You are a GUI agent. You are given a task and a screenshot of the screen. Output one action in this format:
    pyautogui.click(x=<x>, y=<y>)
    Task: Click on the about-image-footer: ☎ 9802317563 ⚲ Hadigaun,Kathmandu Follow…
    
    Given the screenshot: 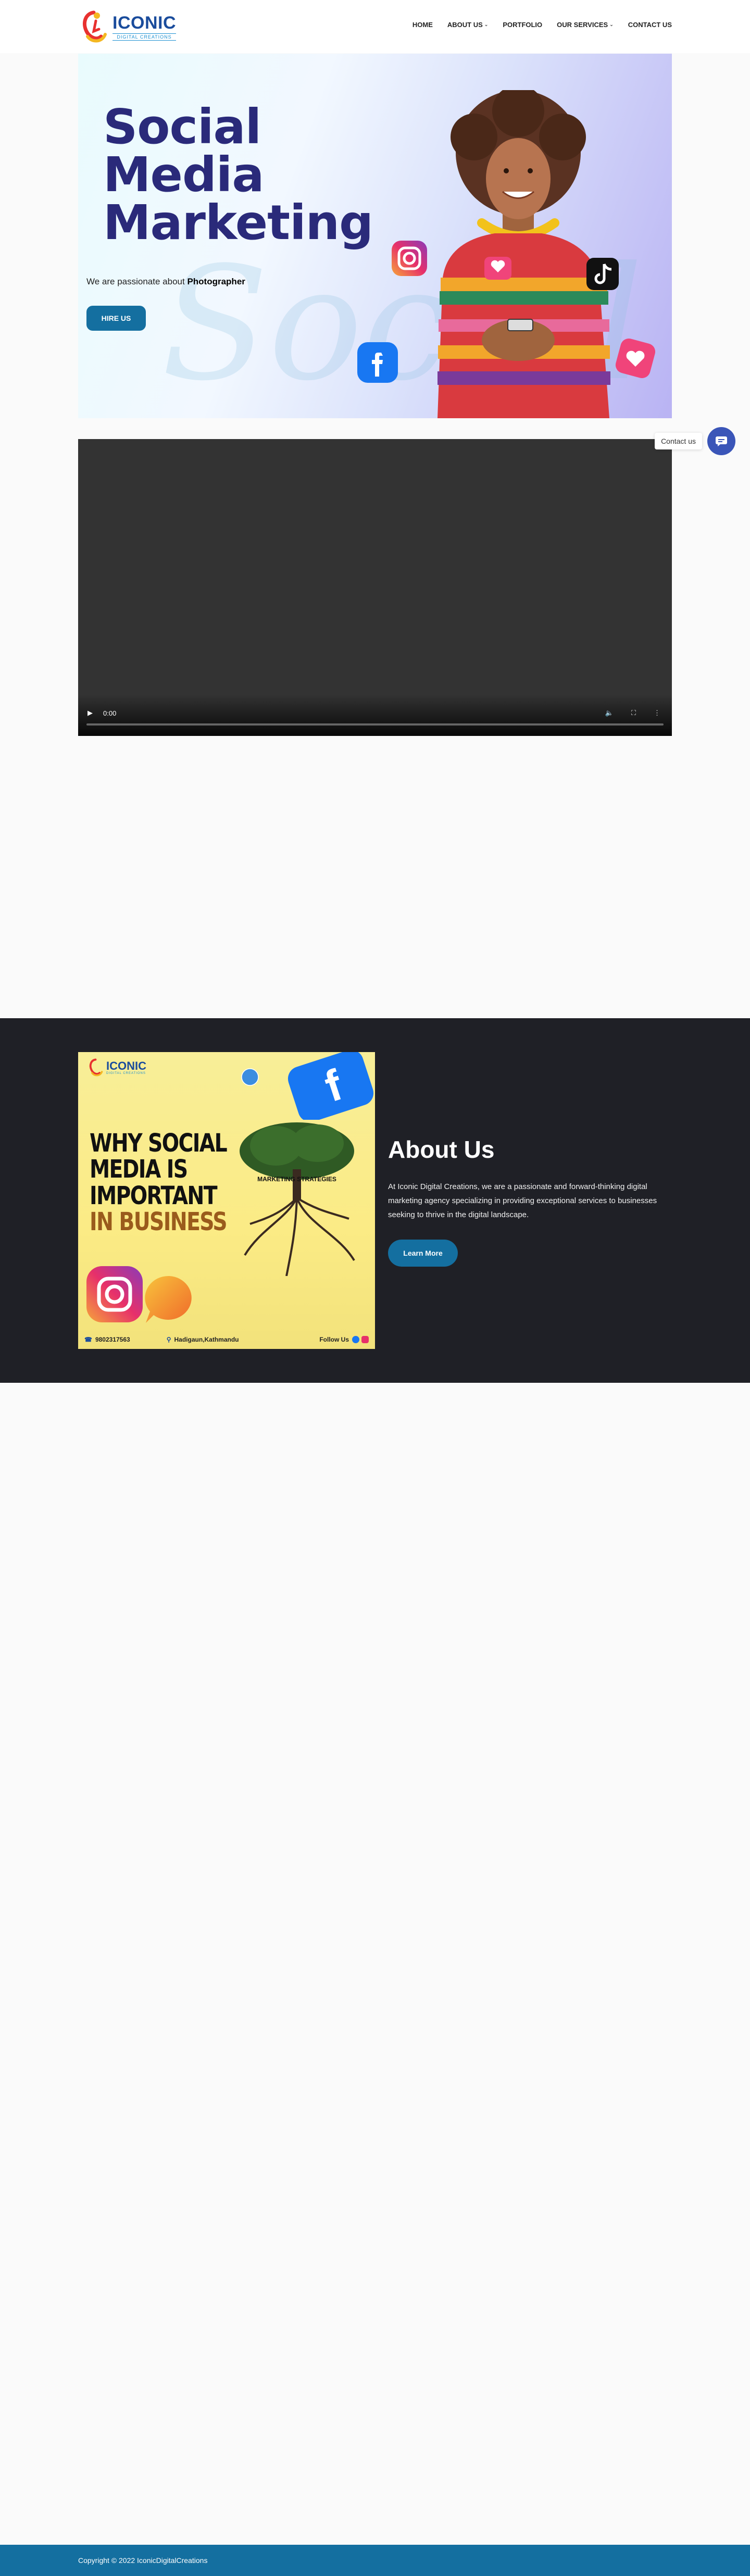 What is the action you would take?
    pyautogui.click(x=226, y=1339)
    